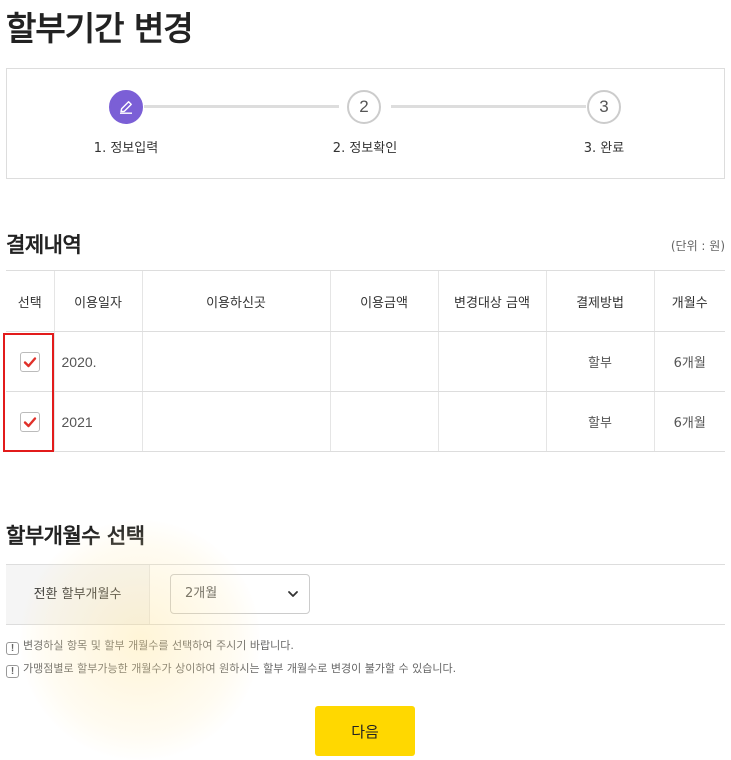 The width and height of the screenshot is (731, 760). I want to click on table-row: 2020. 할부 6개월, so click(365, 361).